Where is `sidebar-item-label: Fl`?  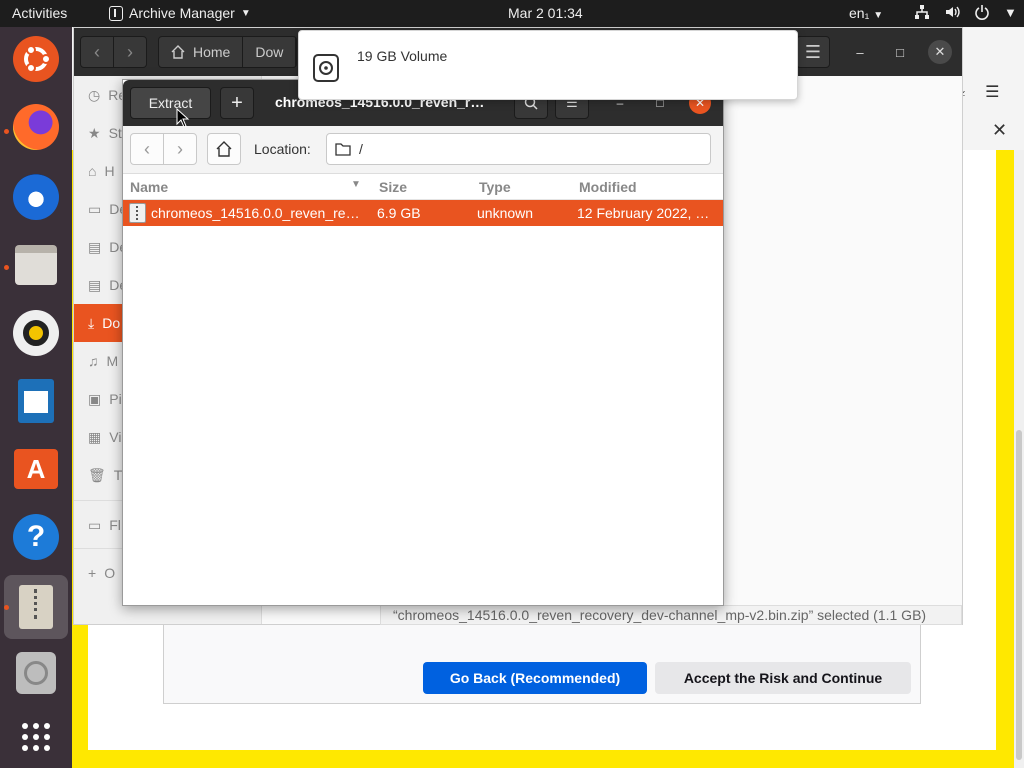 sidebar-item-label: Fl is located at coordinates (115, 525).